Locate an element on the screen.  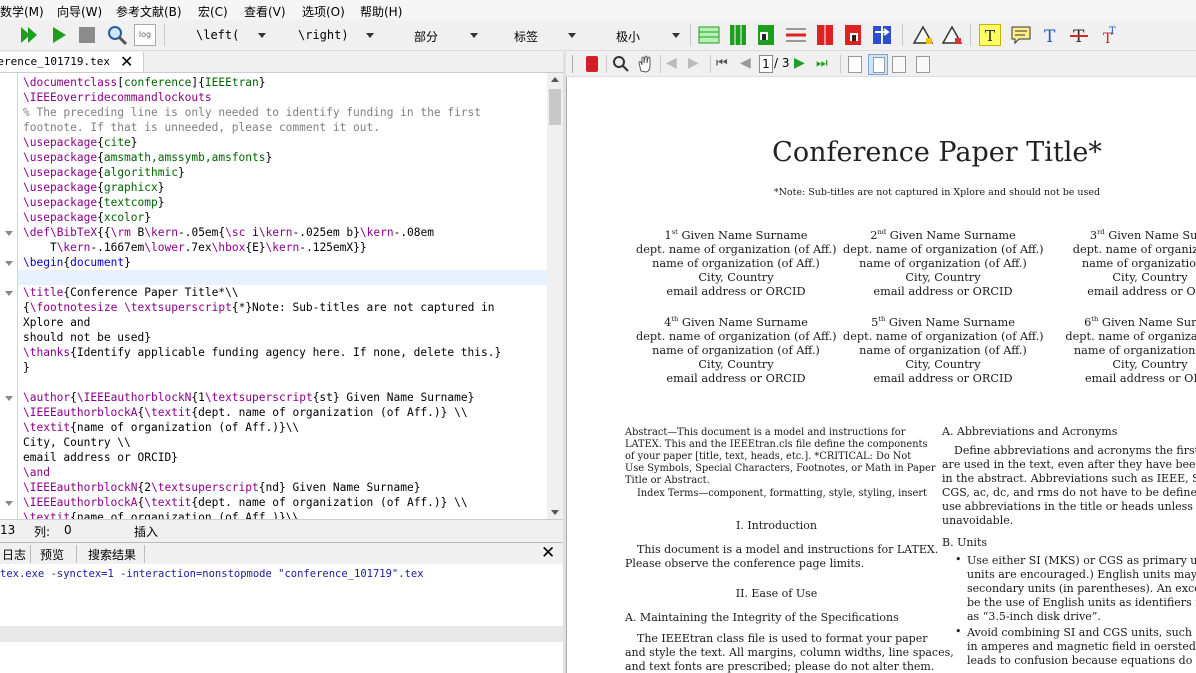
tab-search-results: 搜索结果 is located at coordinates (112, 554).